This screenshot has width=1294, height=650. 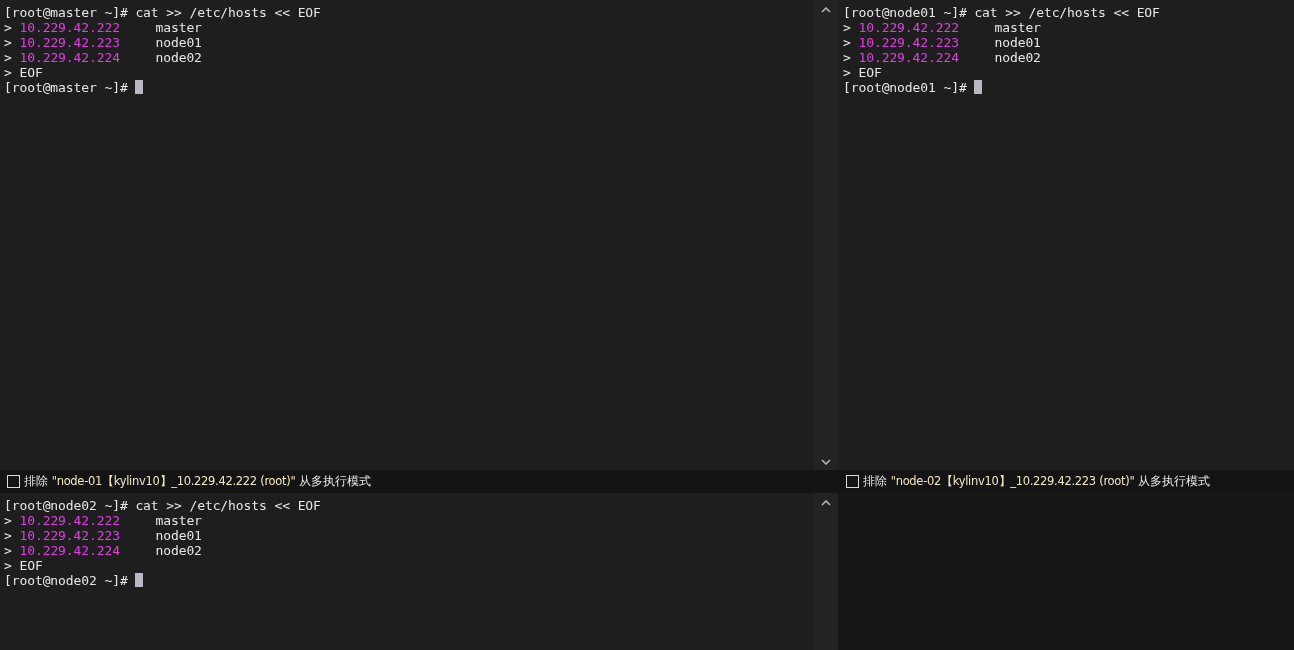 What do you see at coordinates (198, 481) in the screenshot?
I see `exclude-label: 排除 "node-01【kylinv10】_10.229.42.222 (root)" 从多执行模式` at bounding box center [198, 481].